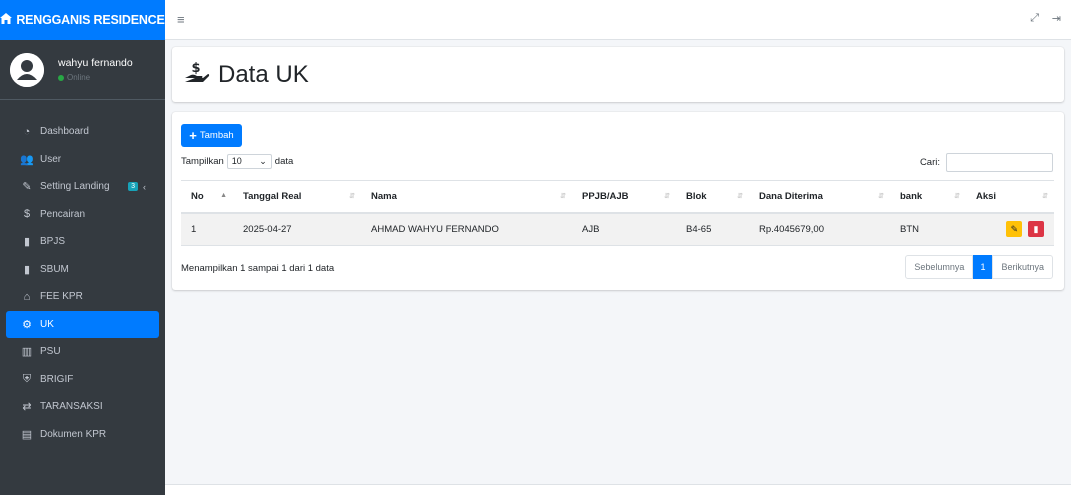 The height and width of the screenshot is (495, 1071). Describe the element at coordinates (263, 74) in the screenshot. I see `page-title: Data UK` at that location.